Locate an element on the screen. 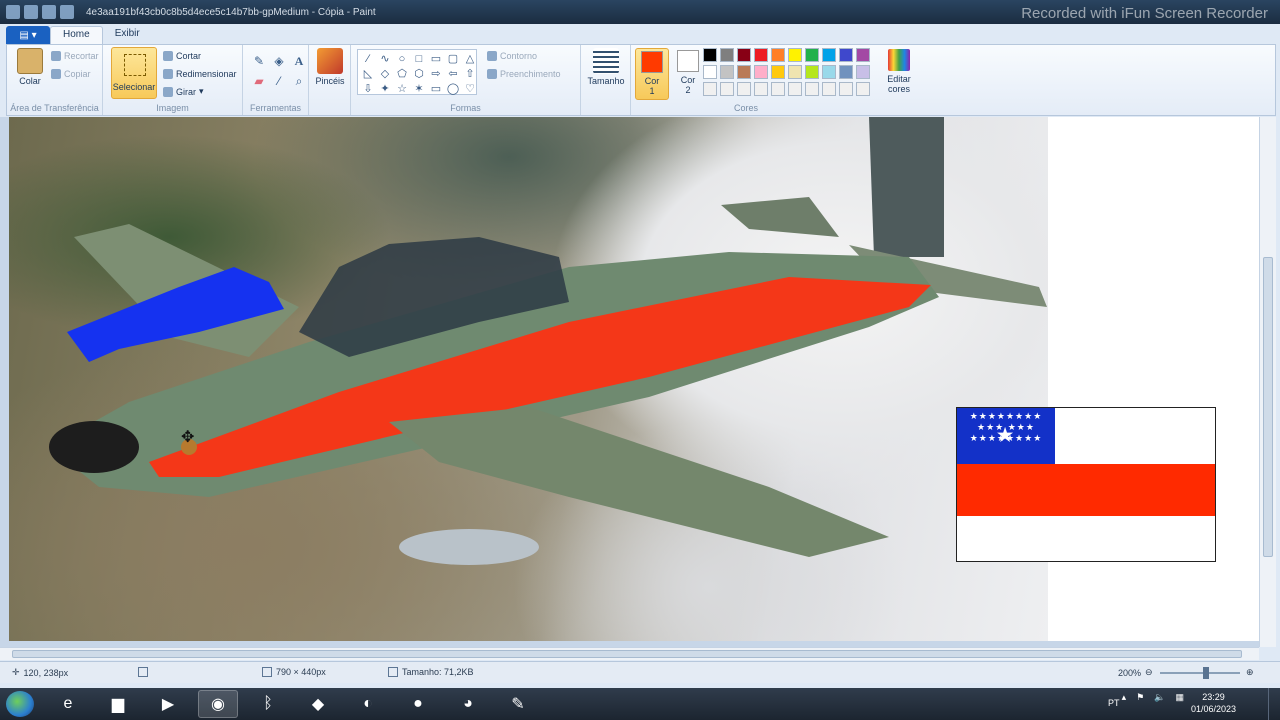 This screenshot has height=720, width=1280. shield-app-icon: ◆ is located at coordinates (318, 704).